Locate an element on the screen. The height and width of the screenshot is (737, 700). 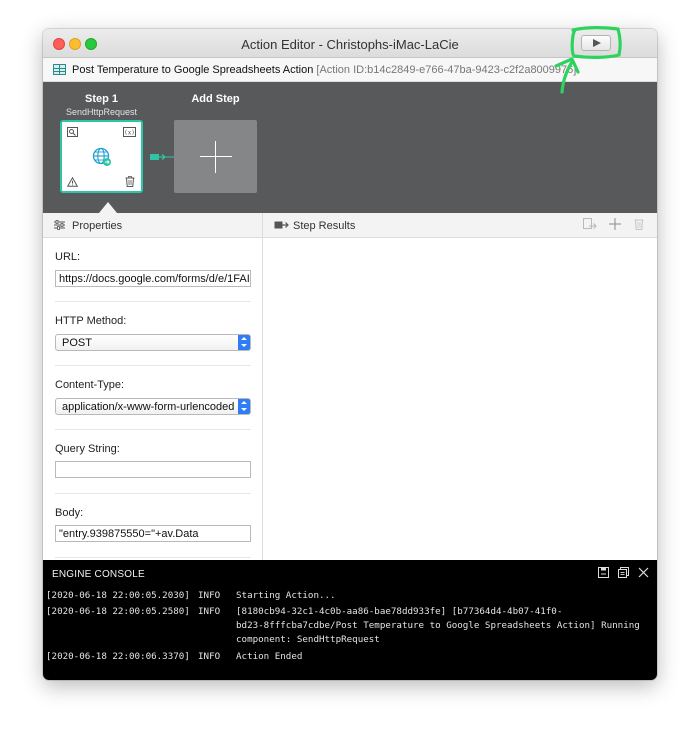
content-type-label: Content-Type: is located at coordinates (90, 385).